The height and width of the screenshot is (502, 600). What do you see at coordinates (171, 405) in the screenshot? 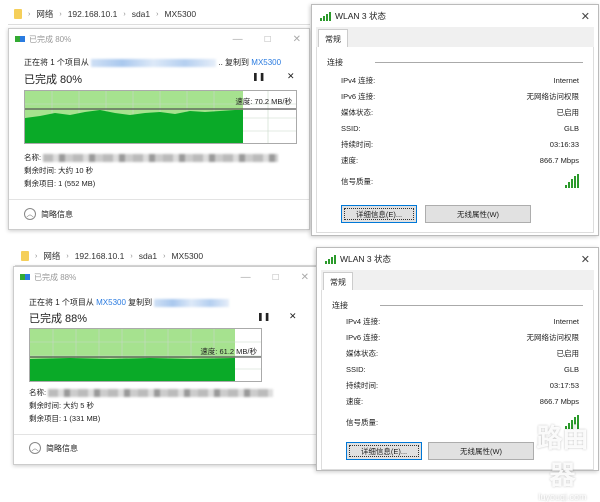
I see `details-section: 名称: 剩余时间: 大约 5 秒 剩余项目: 1 (331 MB)` at bounding box center [171, 405].